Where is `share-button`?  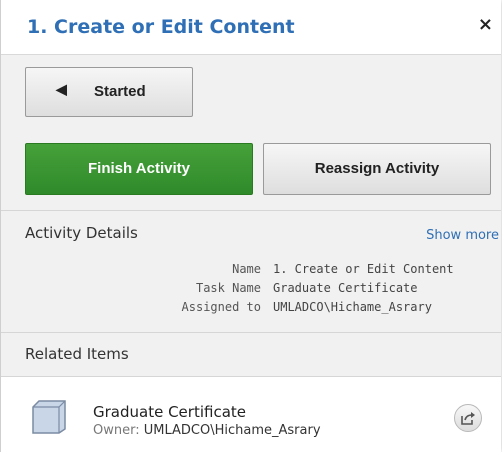
share-button is located at coordinates (468, 418).